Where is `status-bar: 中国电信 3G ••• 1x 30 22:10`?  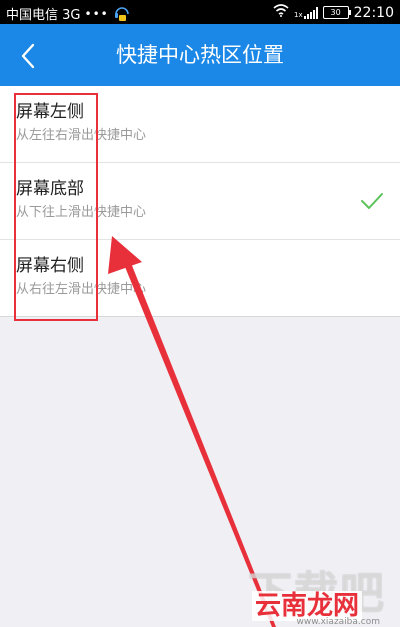
status-bar: 中国电信 3G ••• 1x 30 22:10 is located at coordinates (200, 12).